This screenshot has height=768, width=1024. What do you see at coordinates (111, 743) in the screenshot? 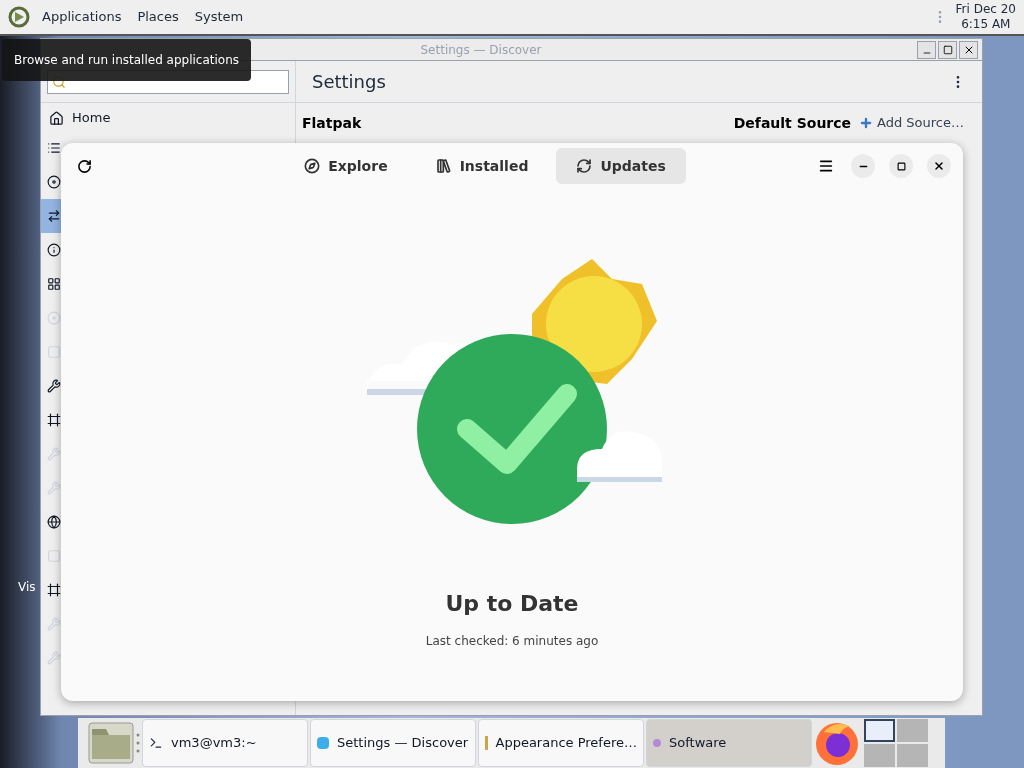
I see `folder-icon` at bounding box center [111, 743].